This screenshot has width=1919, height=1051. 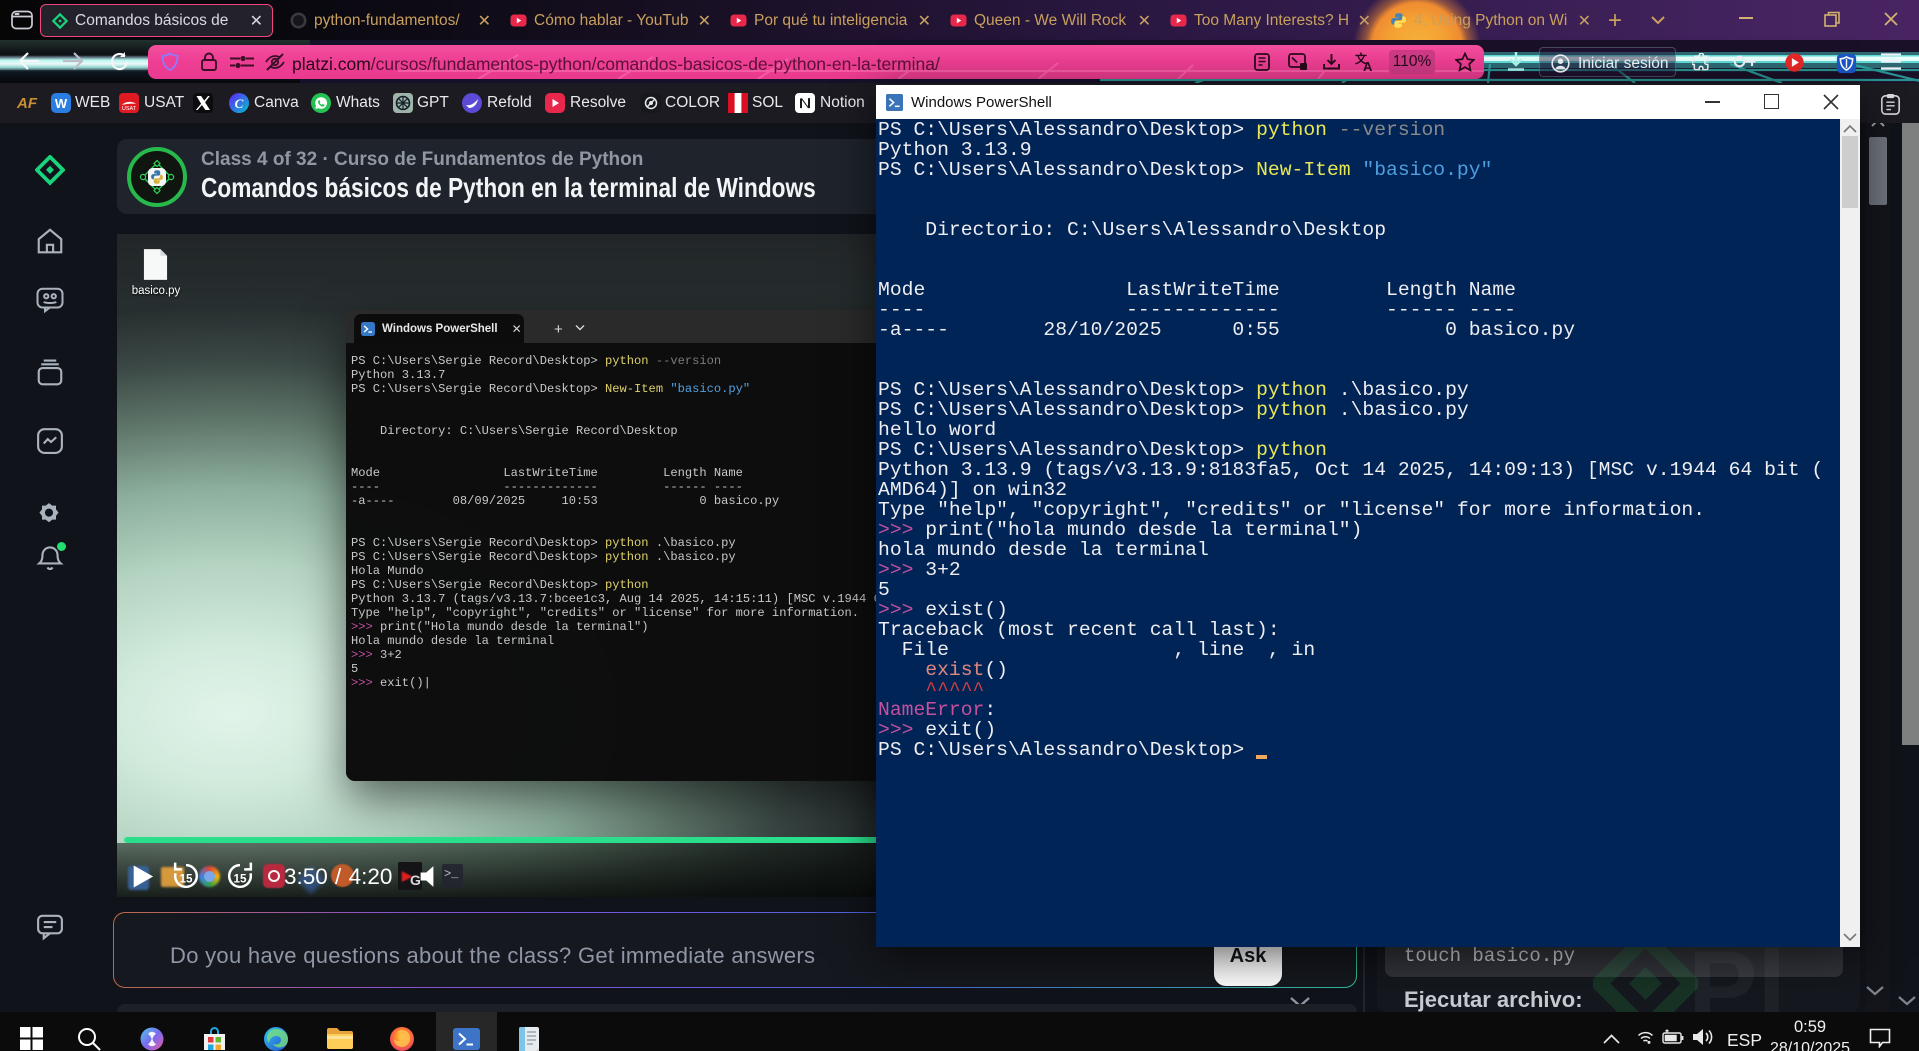 What do you see at coordinates (129, 109) in the screenshot?
I see `svg-text: USAT` at bounding box center [129, 109].